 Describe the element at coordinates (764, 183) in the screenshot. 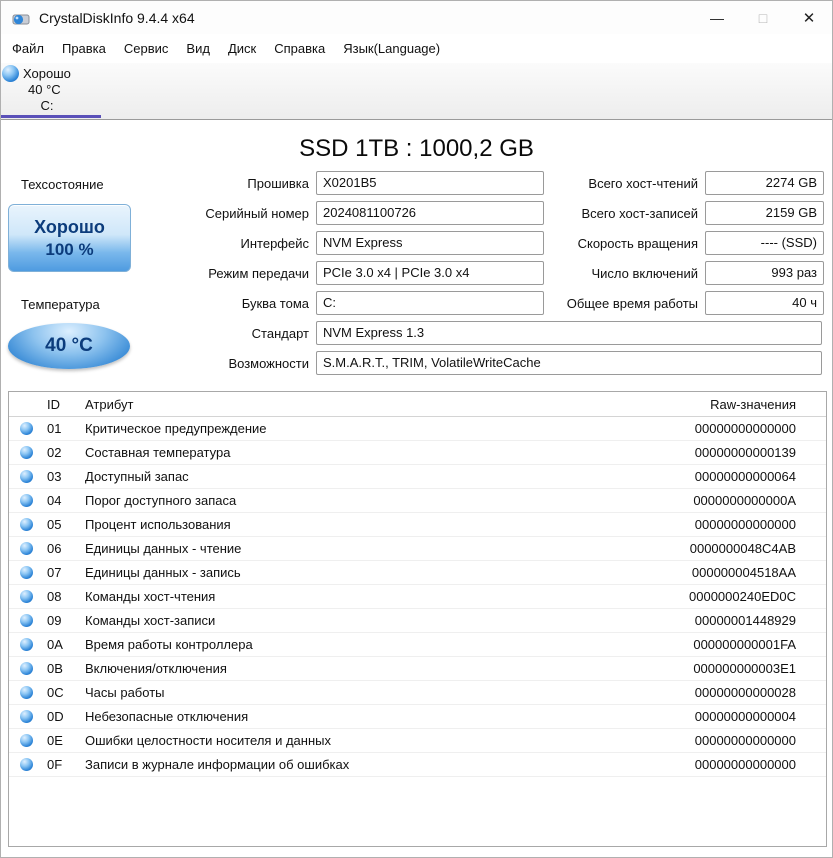

I see `field-value-total_host_reads: 2274 GB` at that location.